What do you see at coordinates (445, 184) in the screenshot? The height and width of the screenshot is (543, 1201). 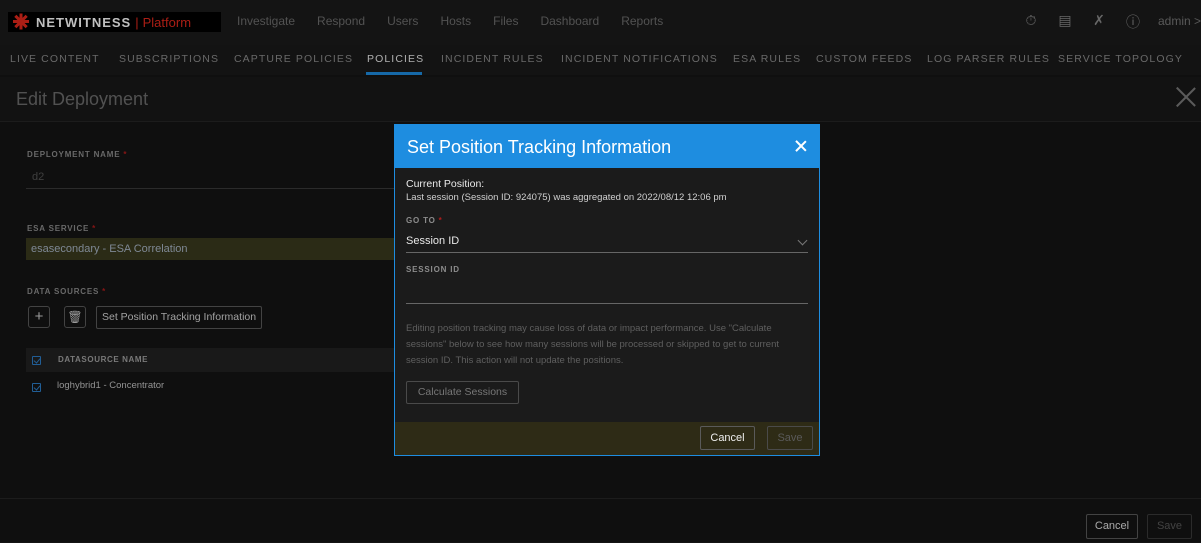 I see `current-position-label: Current Position:` at bounding box center [445, 184].